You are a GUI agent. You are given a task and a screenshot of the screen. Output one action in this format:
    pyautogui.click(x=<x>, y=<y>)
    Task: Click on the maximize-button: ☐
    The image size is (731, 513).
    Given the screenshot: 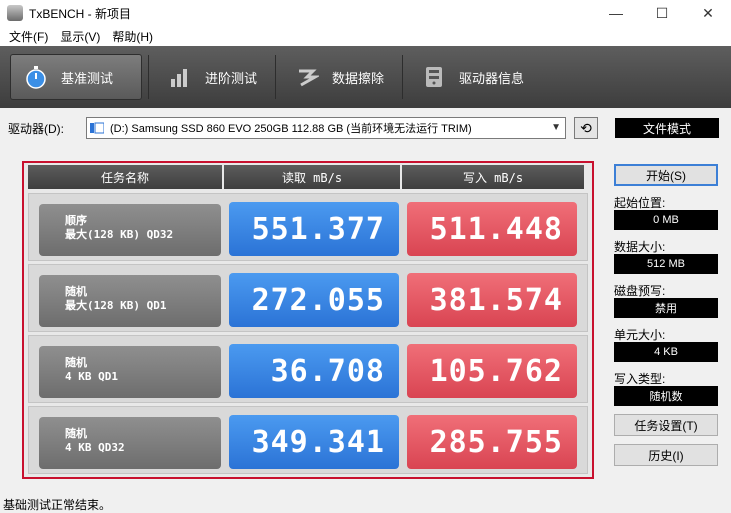 What is the action you would take?
    pyautogui.click(x=662, y=13)
    